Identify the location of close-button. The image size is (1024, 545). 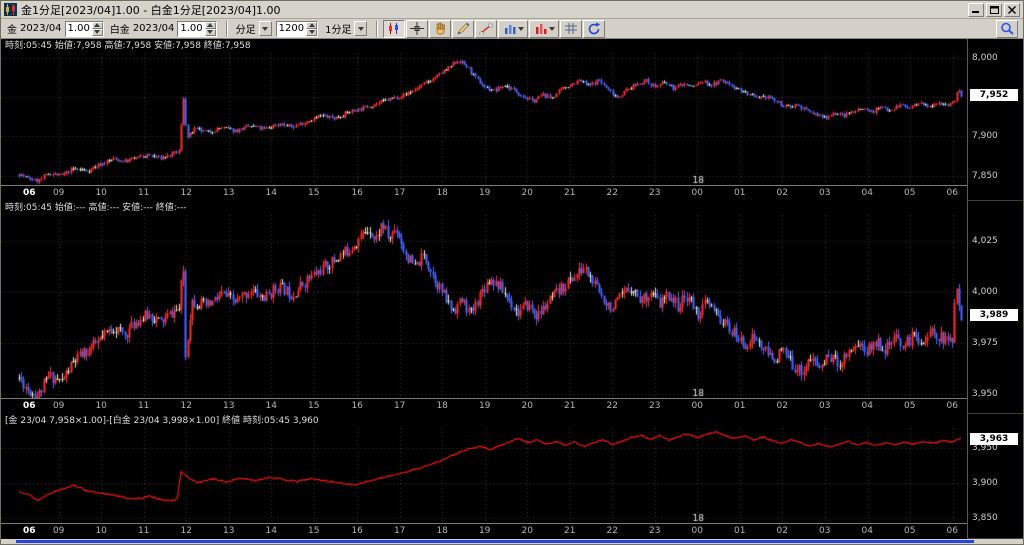
(1012, 9).